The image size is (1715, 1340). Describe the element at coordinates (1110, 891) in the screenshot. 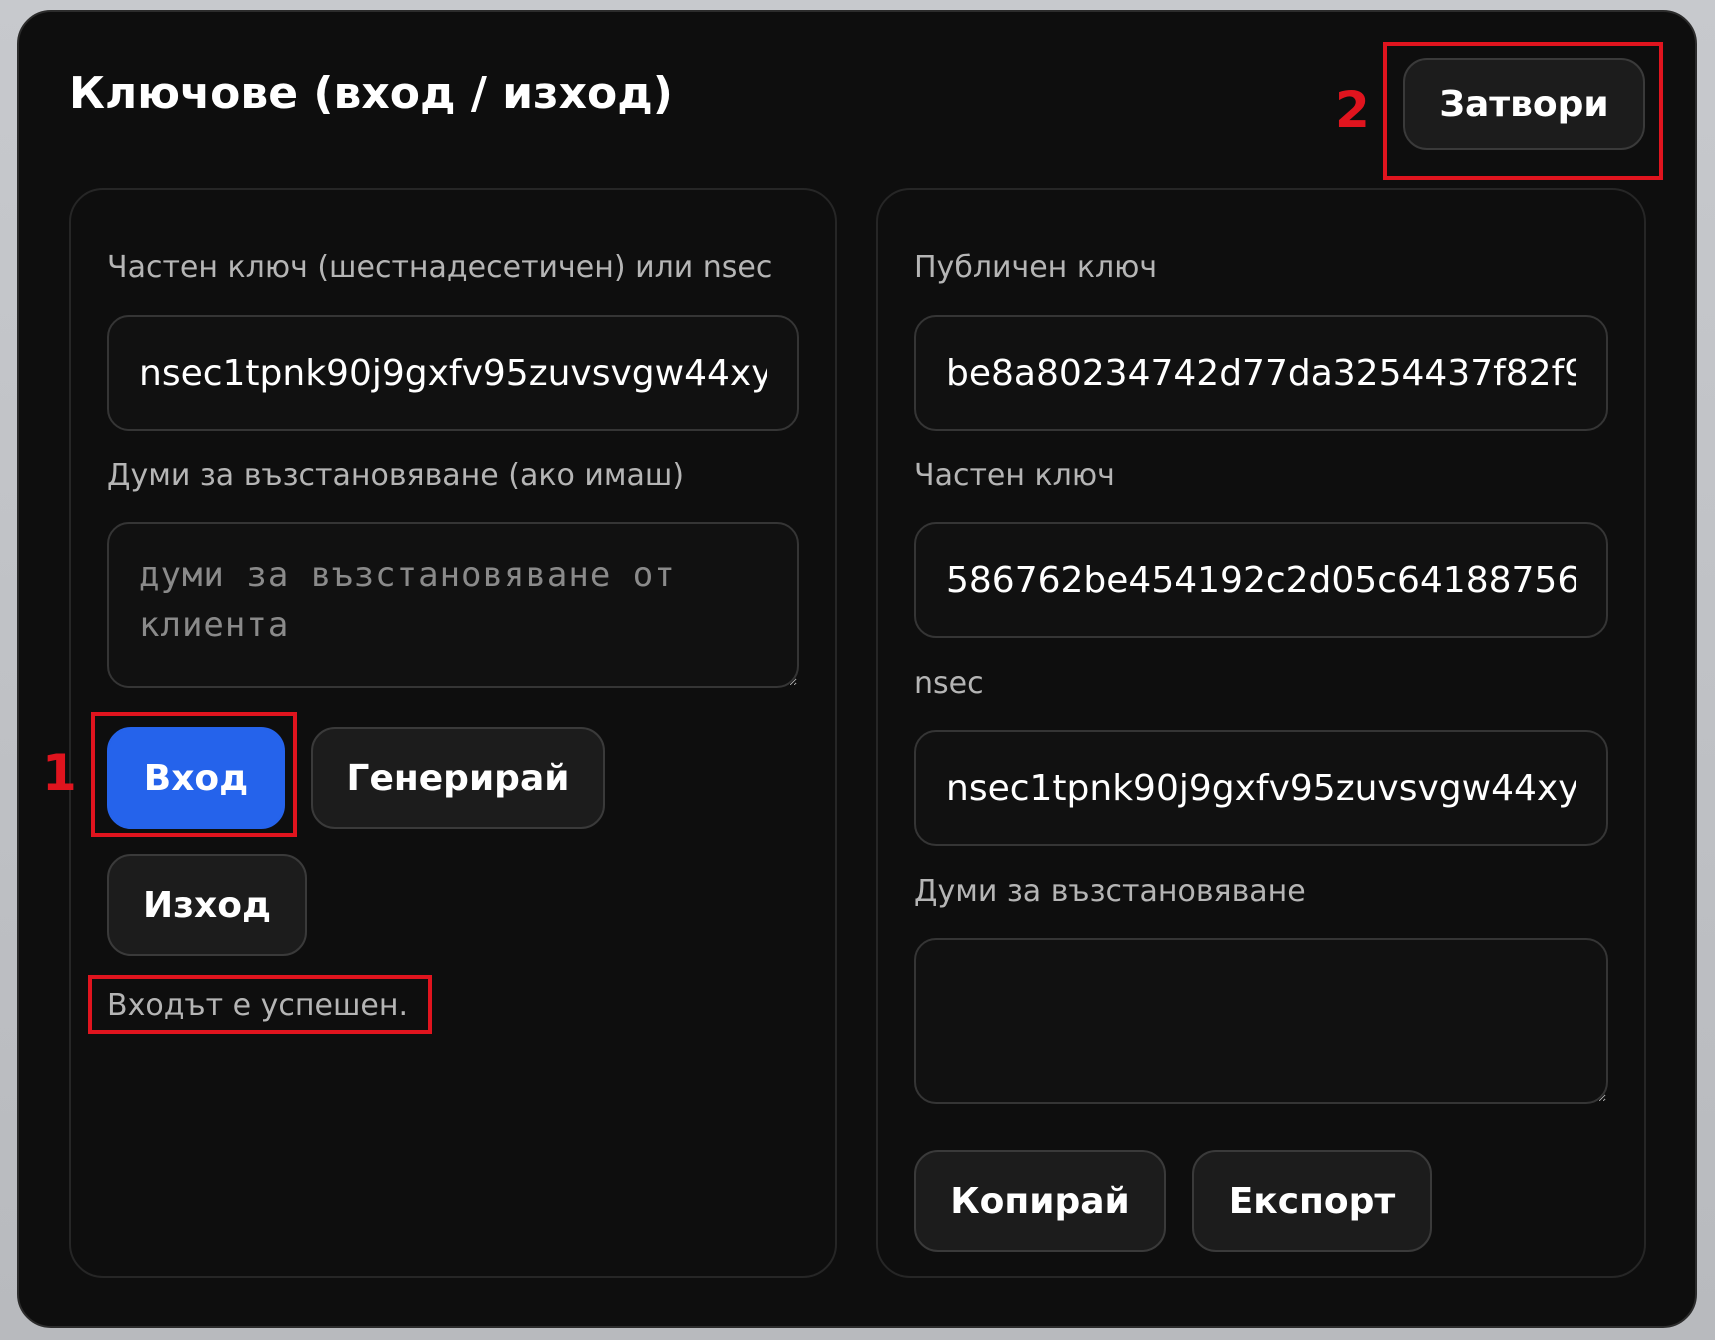

I see `recovery-words-label: Думи за възстановяване` at that location.